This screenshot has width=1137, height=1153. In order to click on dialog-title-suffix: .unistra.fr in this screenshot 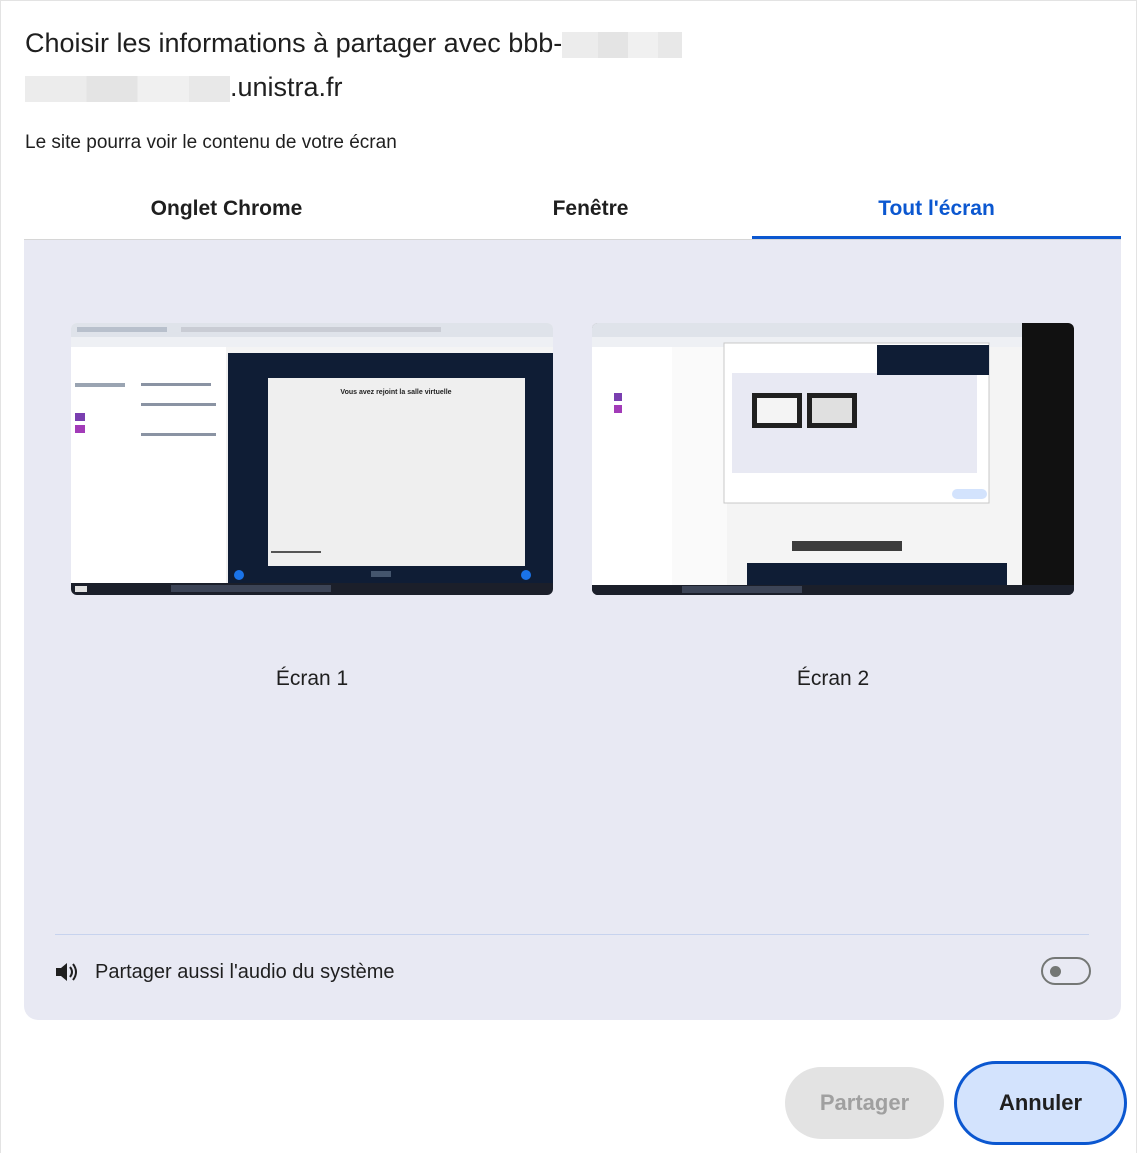, I will do `click(286, 87)`.